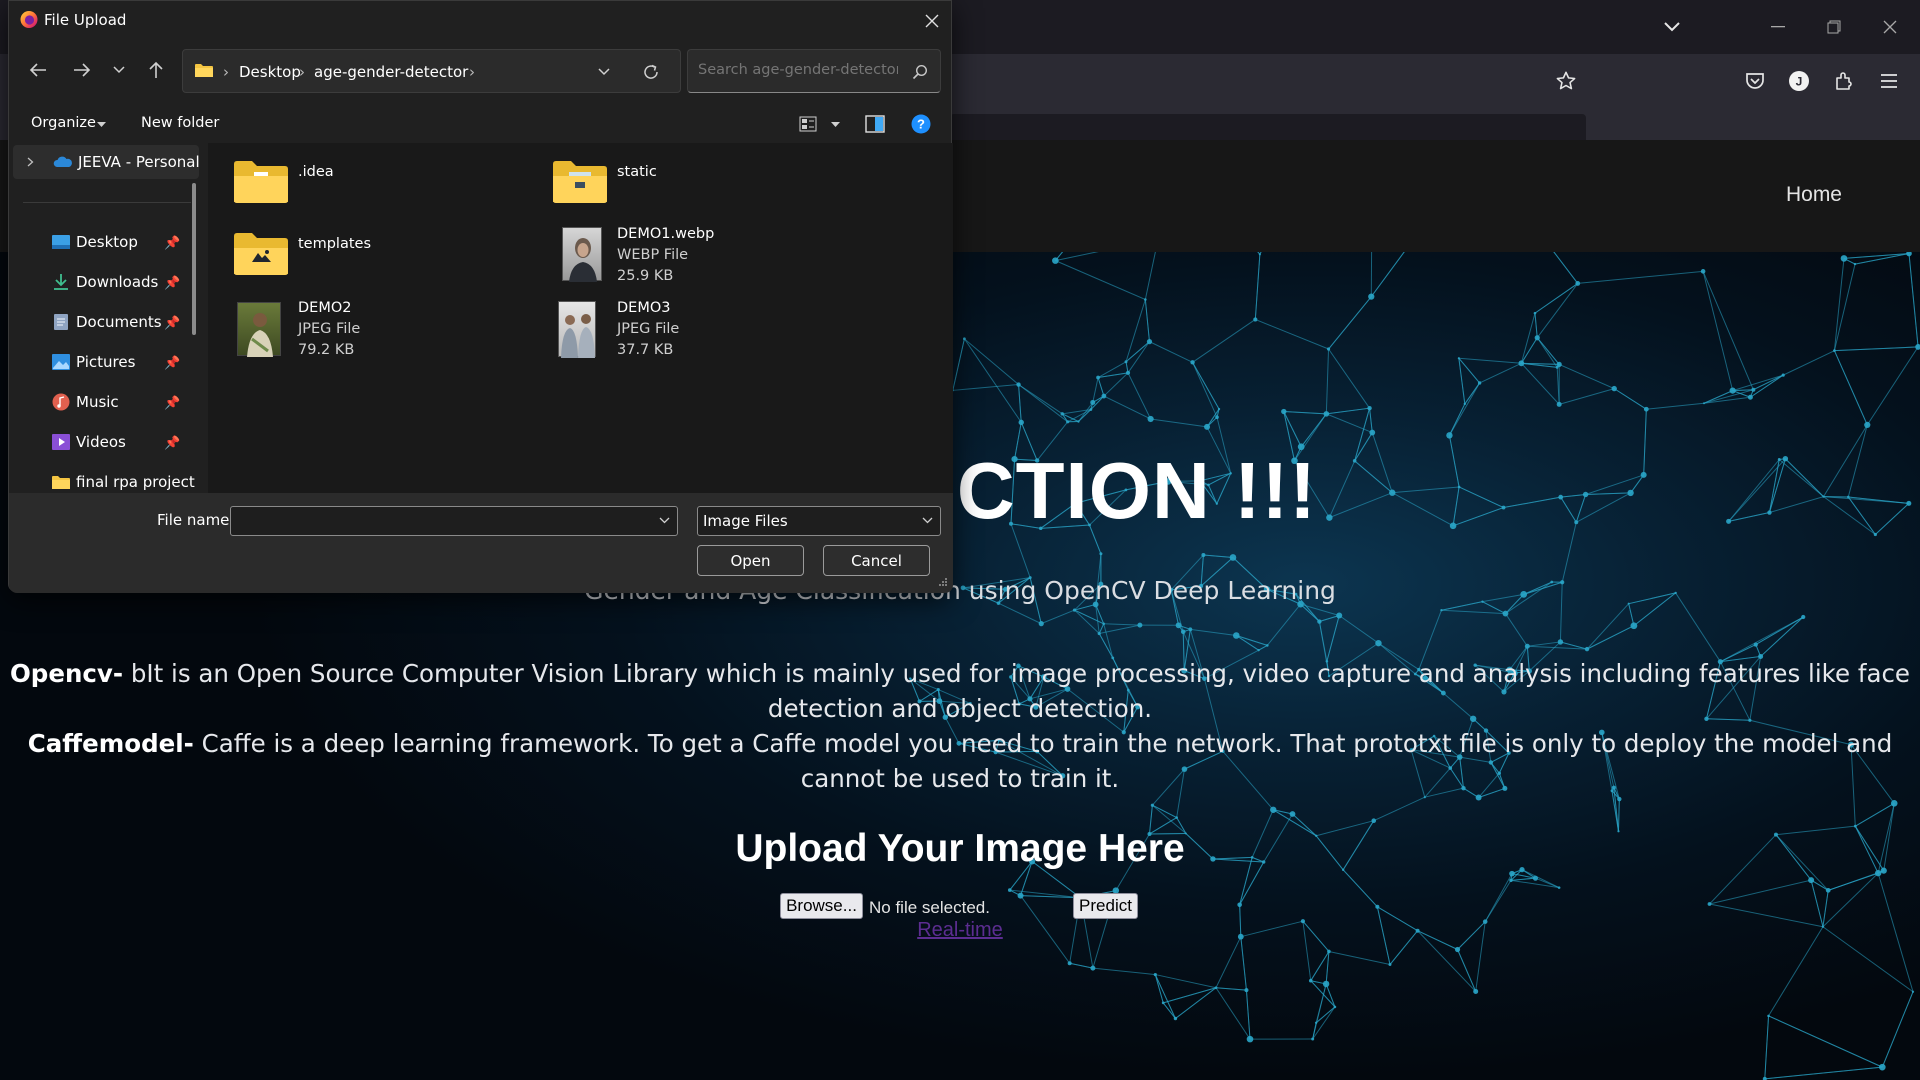 Image resolution: width=1920 pixels, height=1080 pixels. Describe the element at coordinates (1814, 195) in the screenshot. I see `home-link: Home` at that location.